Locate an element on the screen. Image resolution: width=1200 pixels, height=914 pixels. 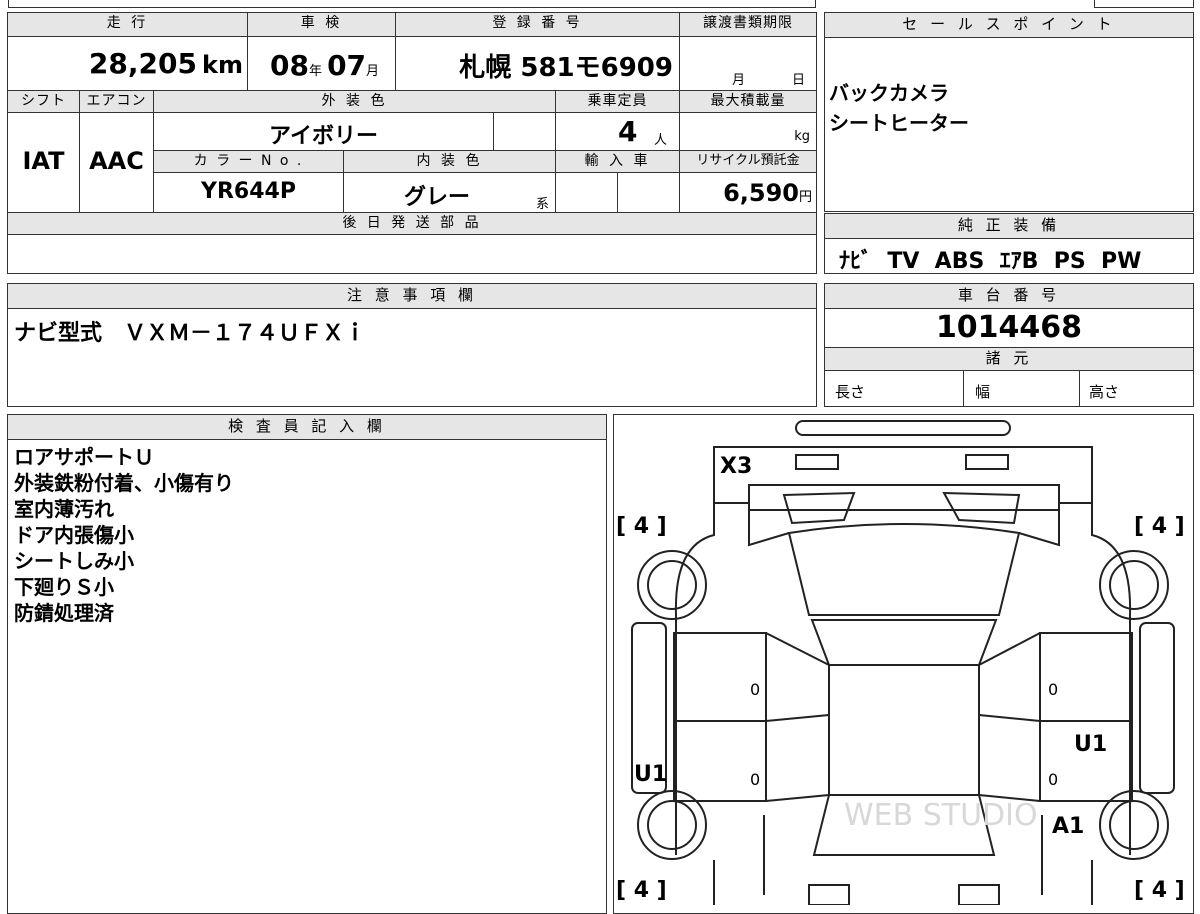
door-rear-left is located at coordinates (720, 761).